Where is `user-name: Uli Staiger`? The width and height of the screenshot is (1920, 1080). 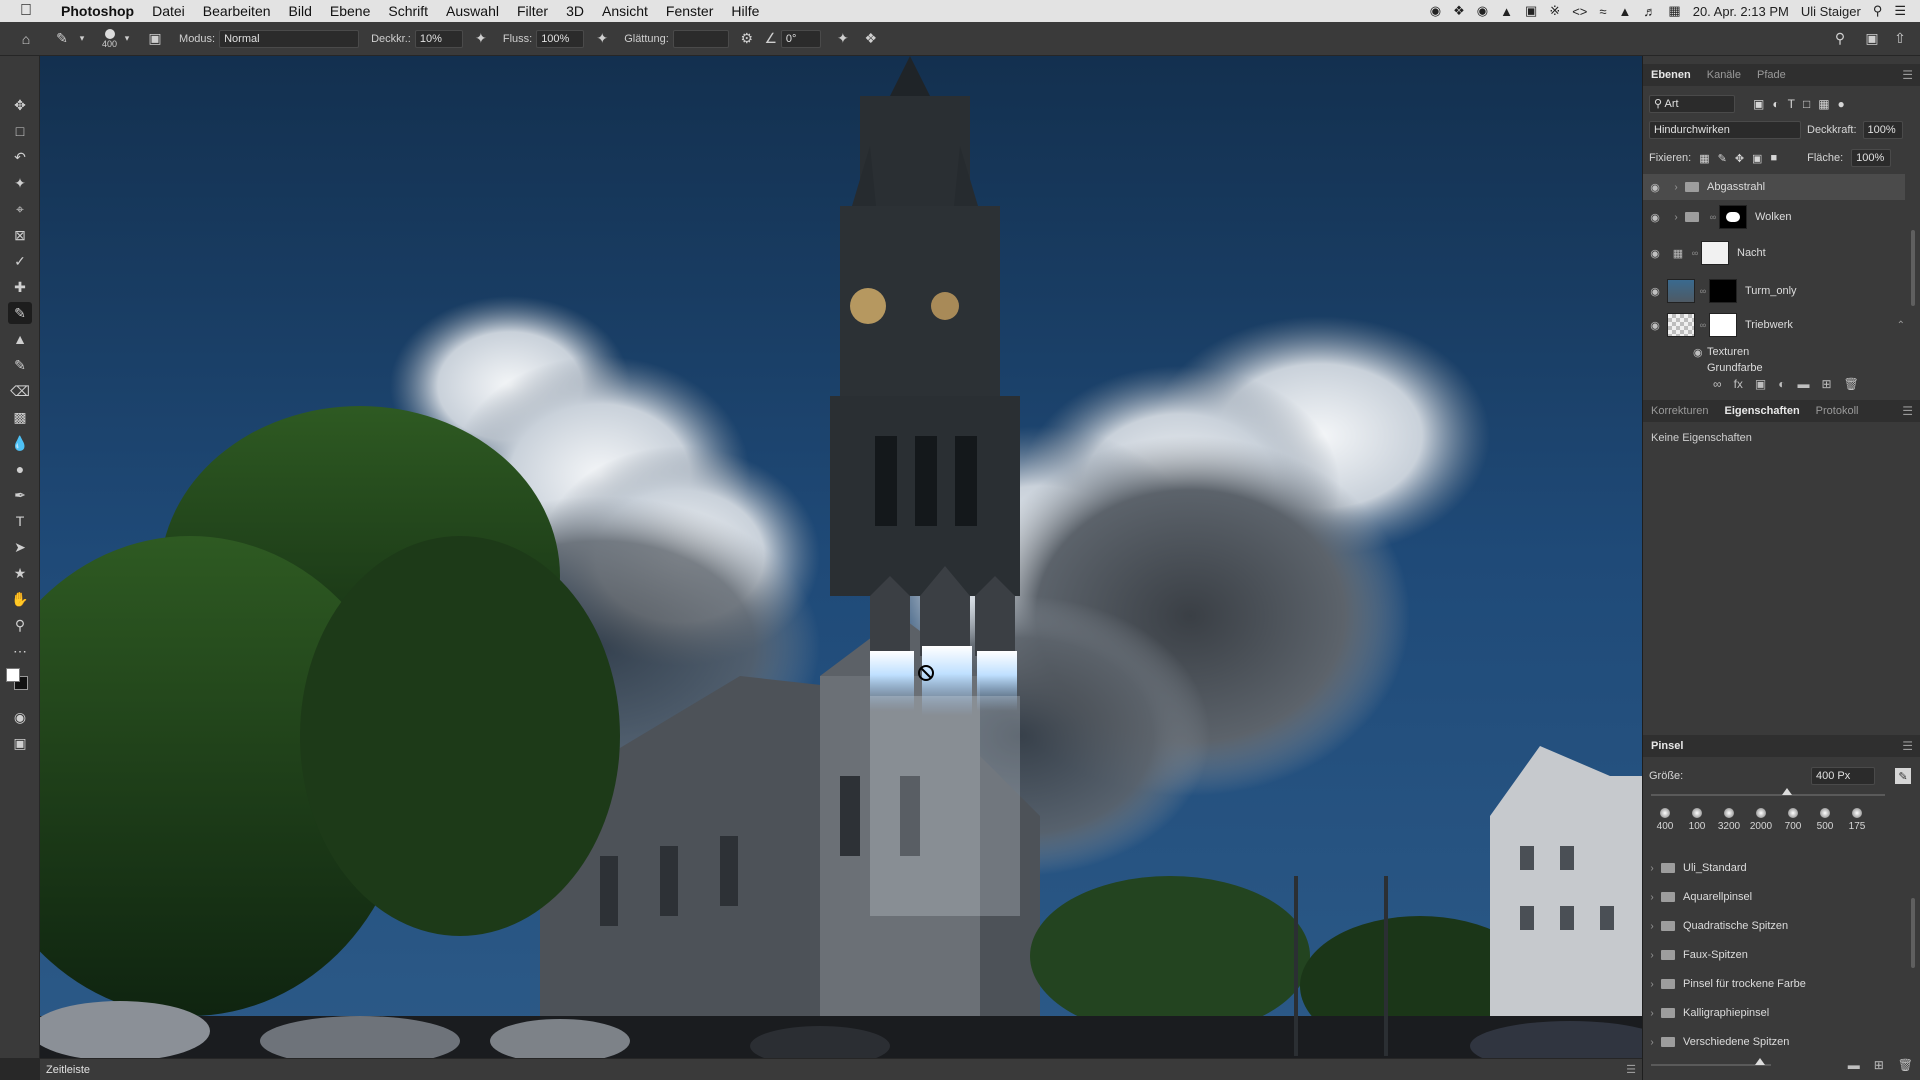
user-name: Uli Staiger is located at coordinates (1831, 11).